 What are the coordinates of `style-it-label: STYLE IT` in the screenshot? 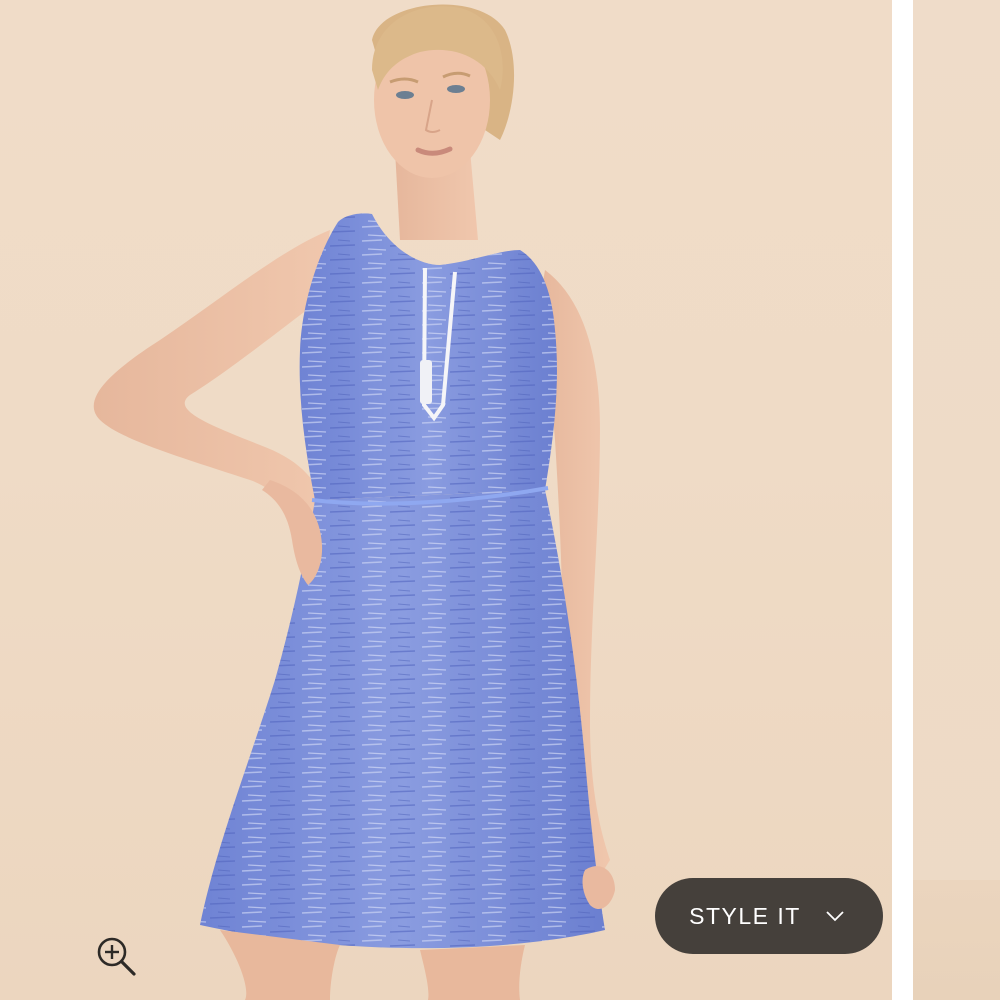 It's located at (745, 915).